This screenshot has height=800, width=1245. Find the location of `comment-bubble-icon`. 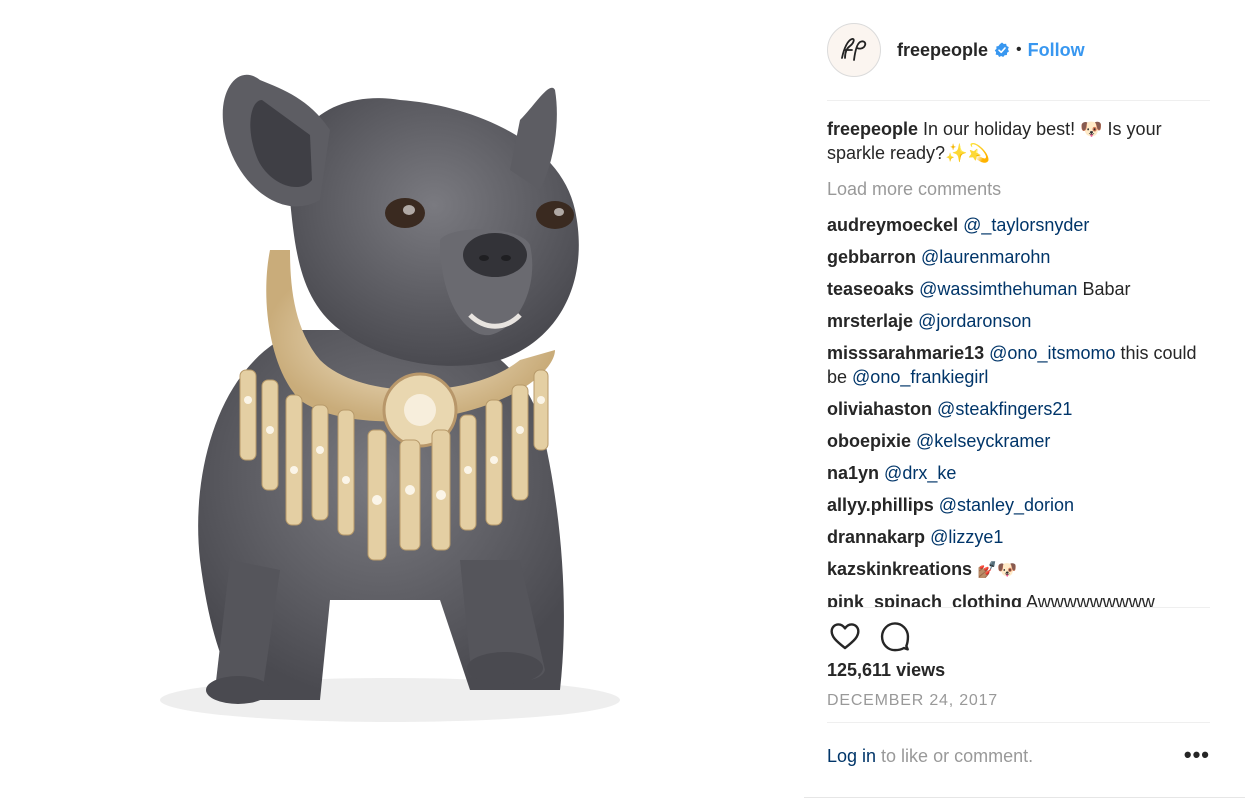

comment-bubble-icon is located at coordinates (895, 637).